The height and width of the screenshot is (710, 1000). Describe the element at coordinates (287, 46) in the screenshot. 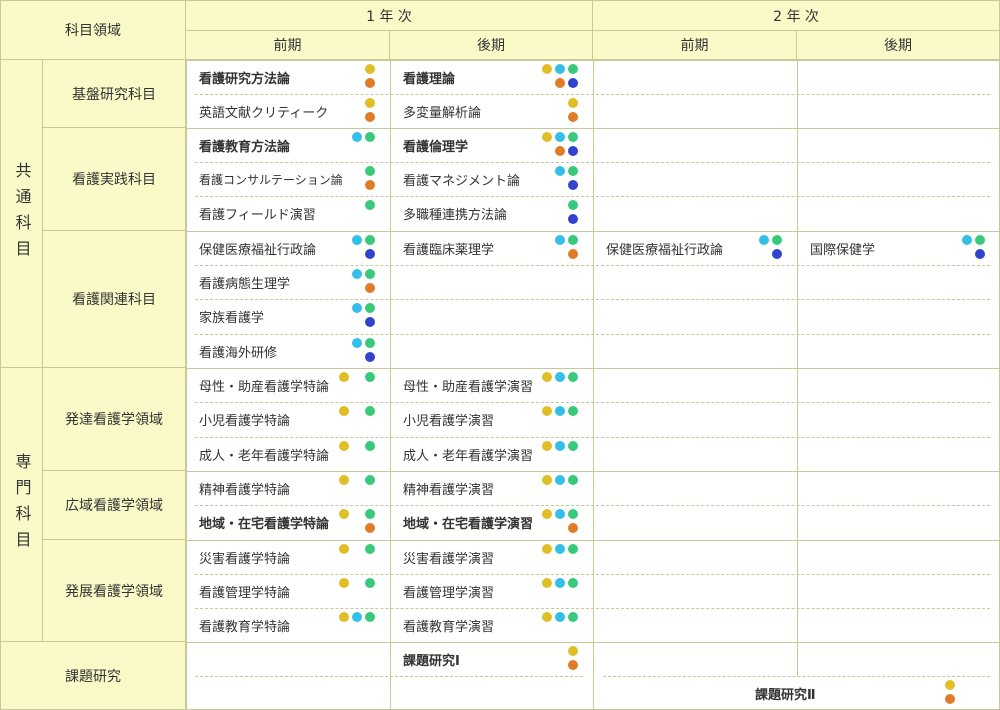

I see `term-label: 前期` at that location.